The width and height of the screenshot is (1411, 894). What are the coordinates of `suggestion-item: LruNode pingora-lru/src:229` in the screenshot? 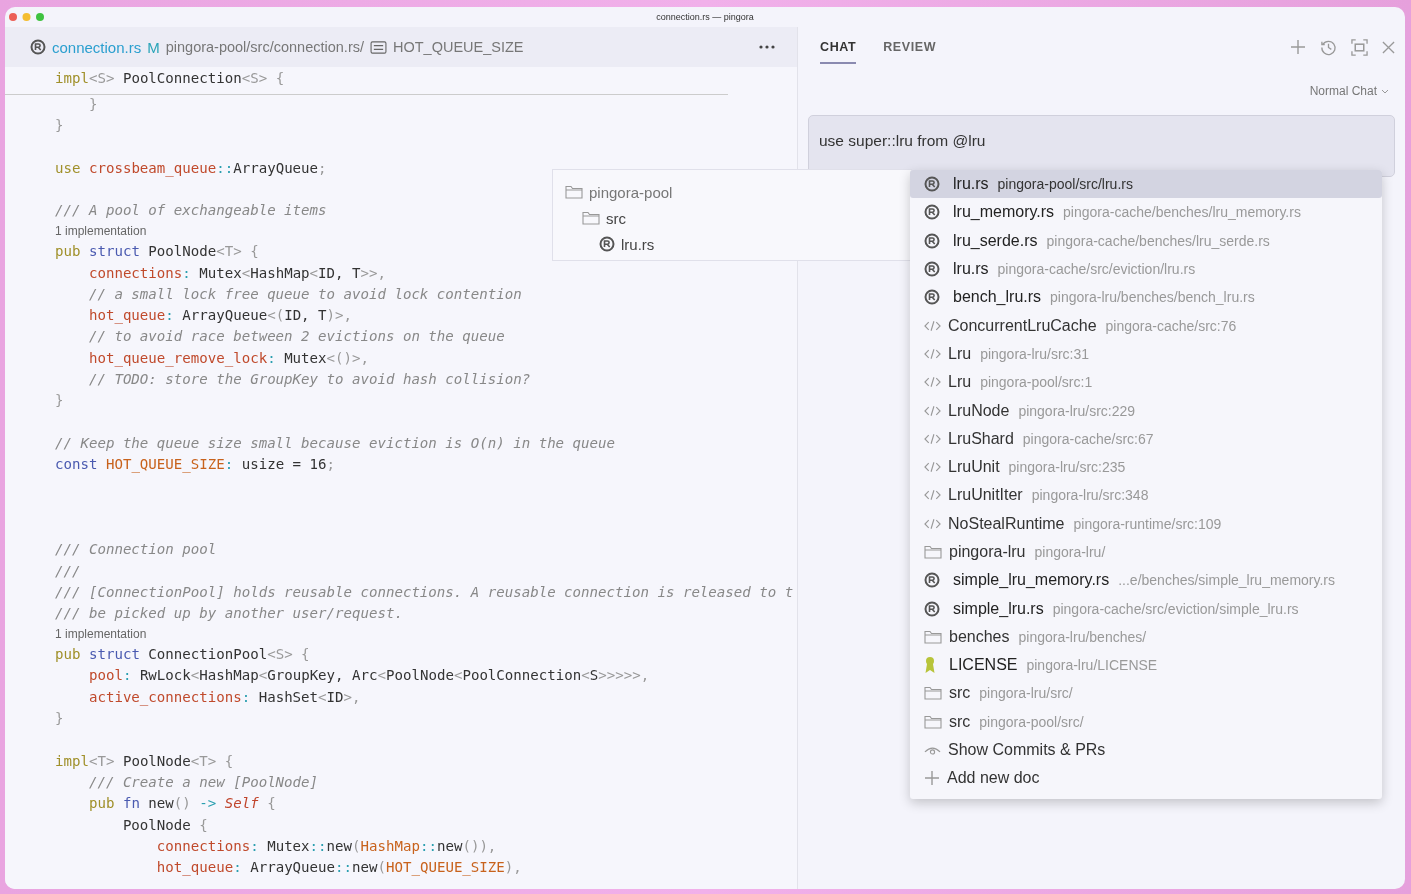 It's located at (1146, 410).